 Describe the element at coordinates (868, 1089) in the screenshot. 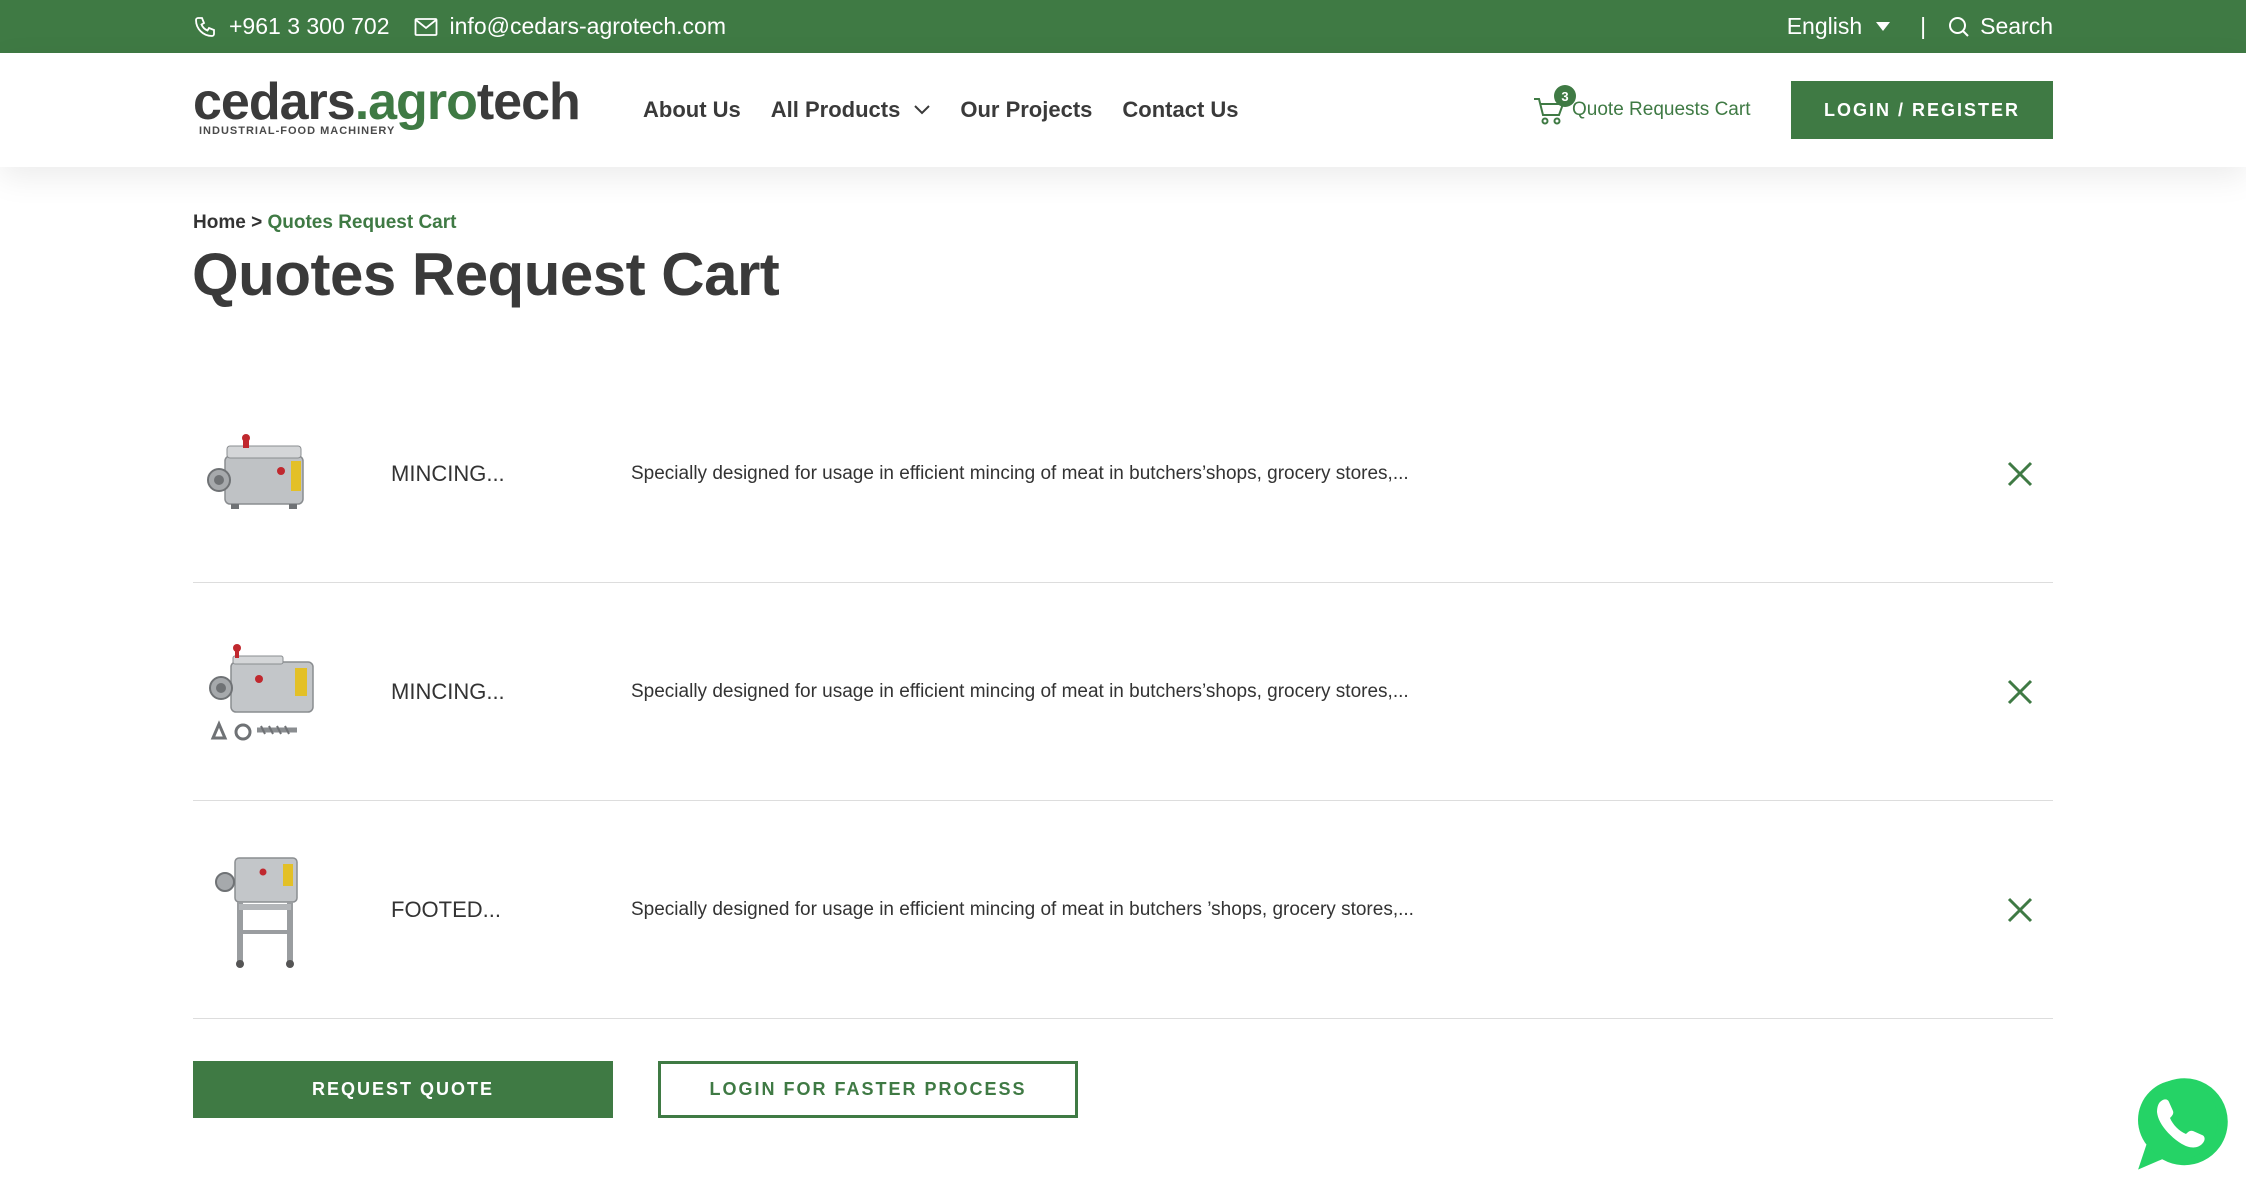

I see `login-faster-button: LOGIN FOR FASTER PROCESS` at that location.